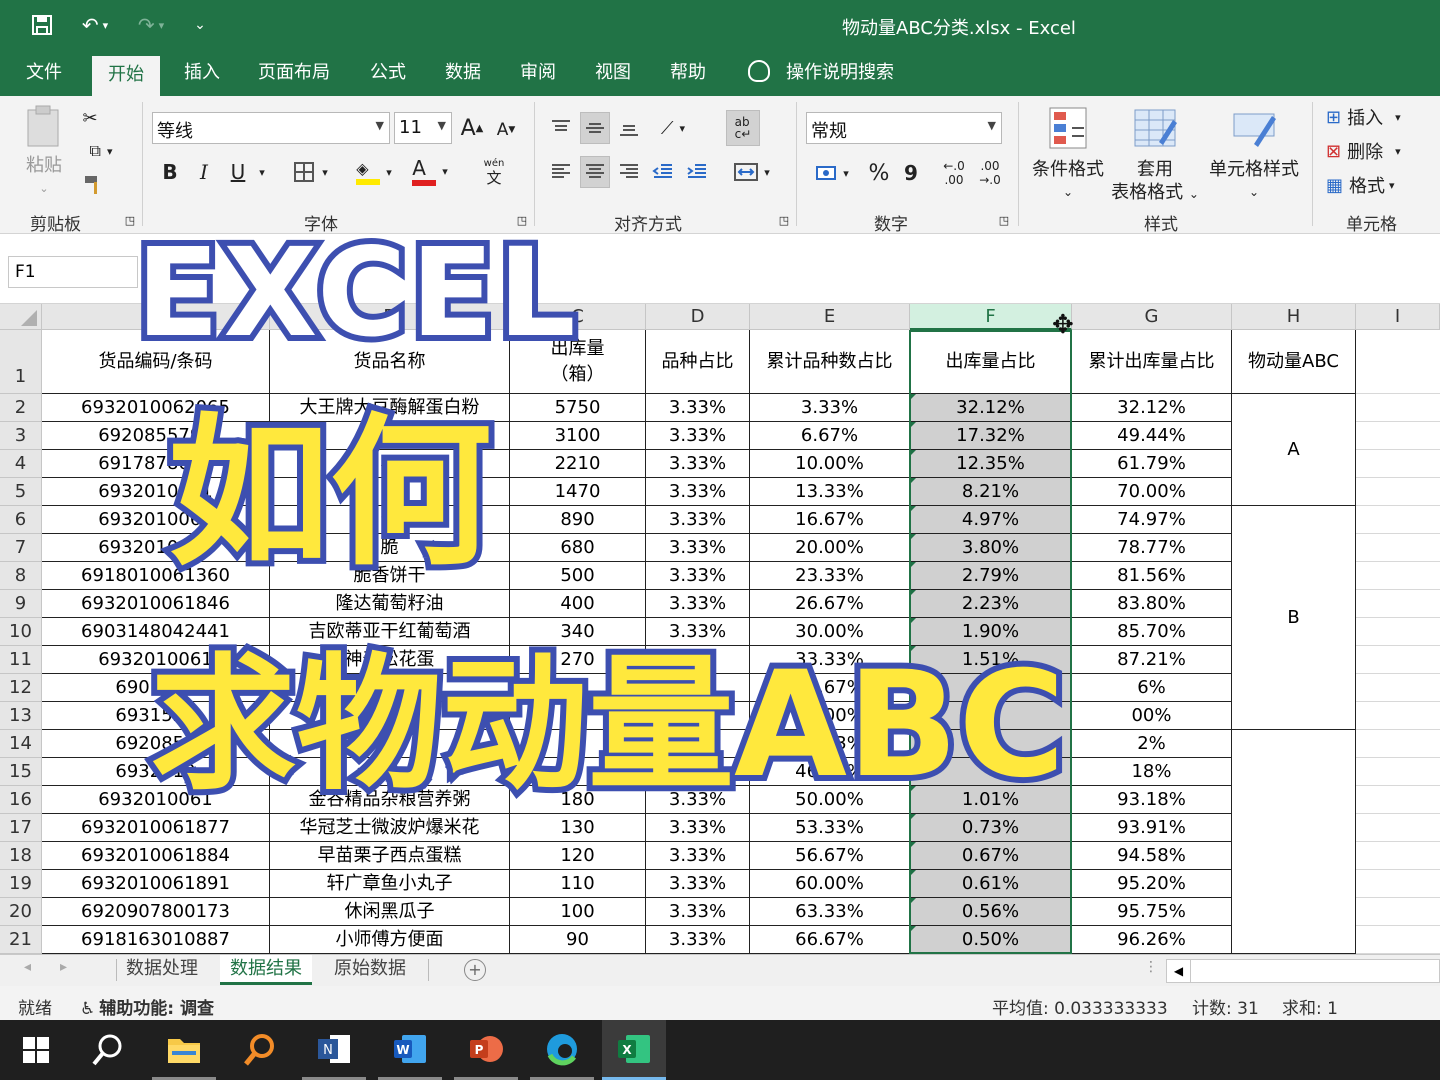 The height and width of the screenshot is (1080, 1440). Describe the element at coordinates (578, 604) in the screenshot. I see `data-cell: 400` at that location.